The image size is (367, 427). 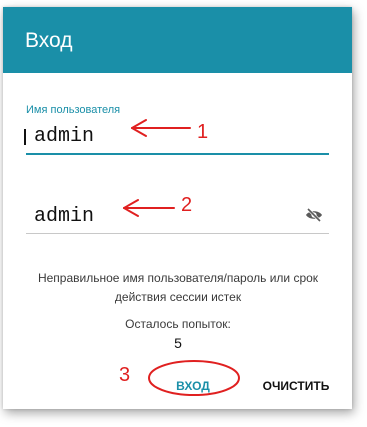 What do you see at coordinates (125, 375) in the screenshot?
I see `annotation-number-3: 3` at bounding box center [125, 375].